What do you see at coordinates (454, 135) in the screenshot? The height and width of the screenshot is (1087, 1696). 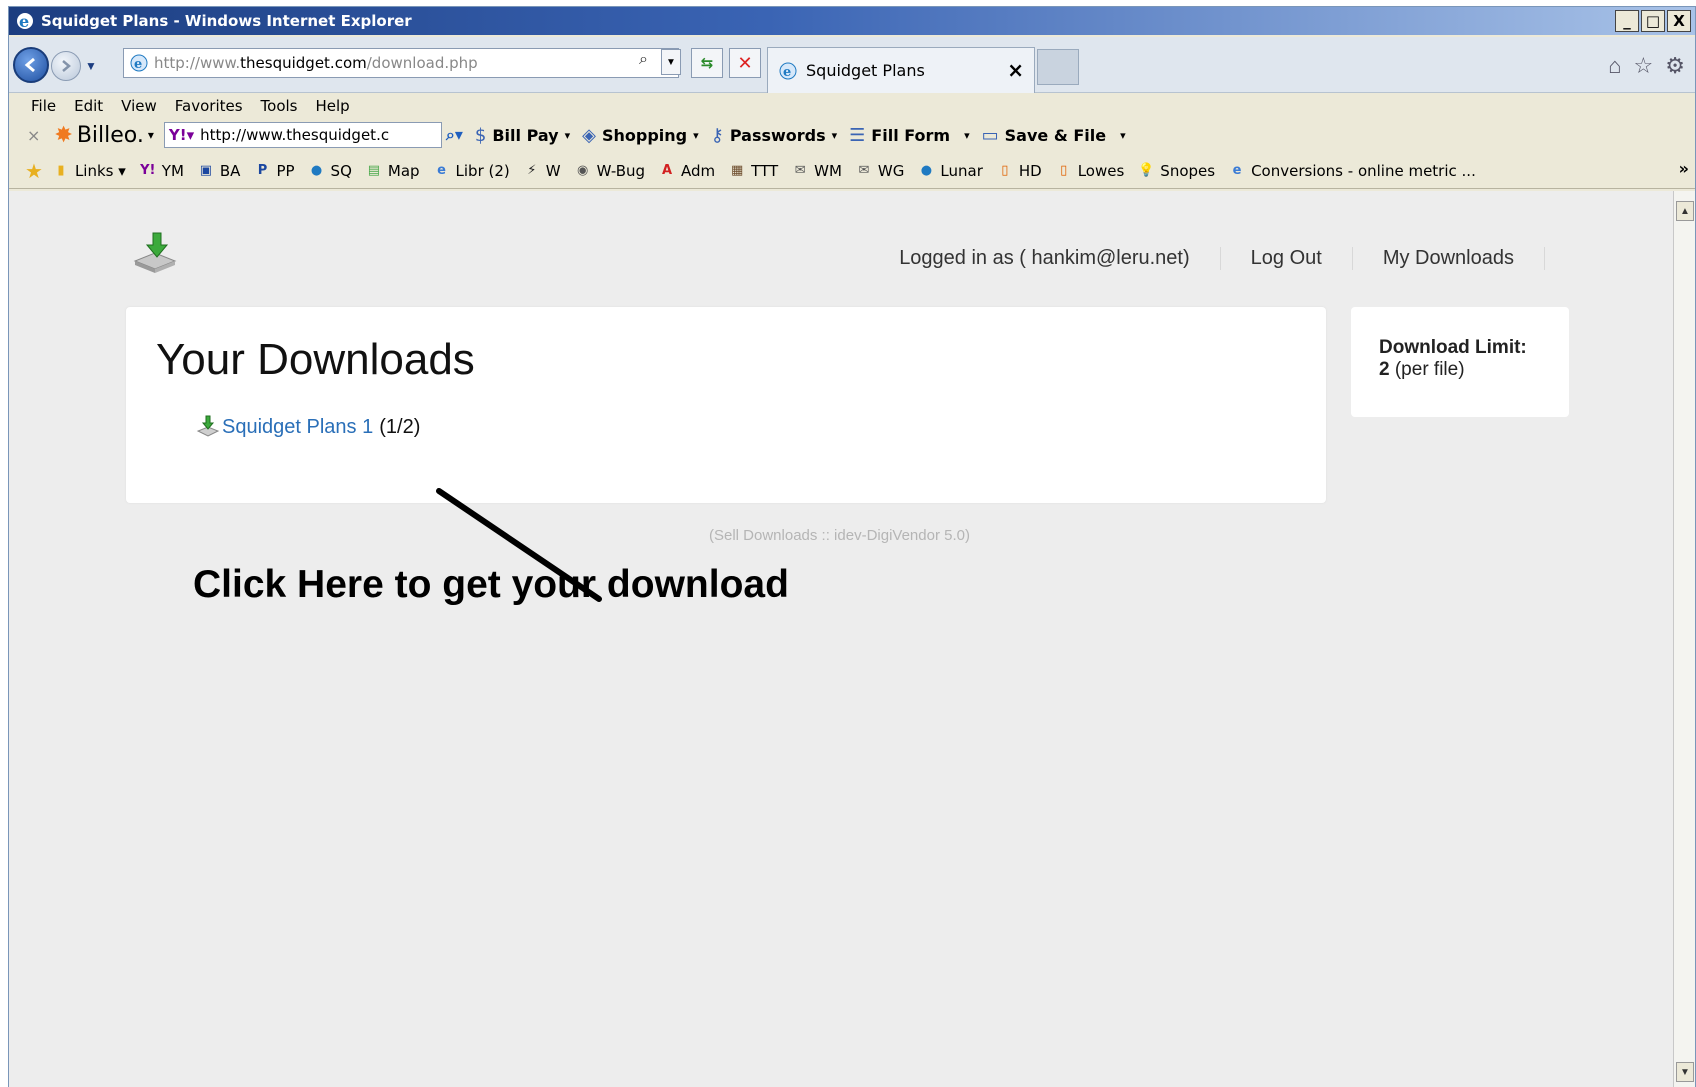 I see `search-icon: ⌕▾` at bounding box center [454, 135].